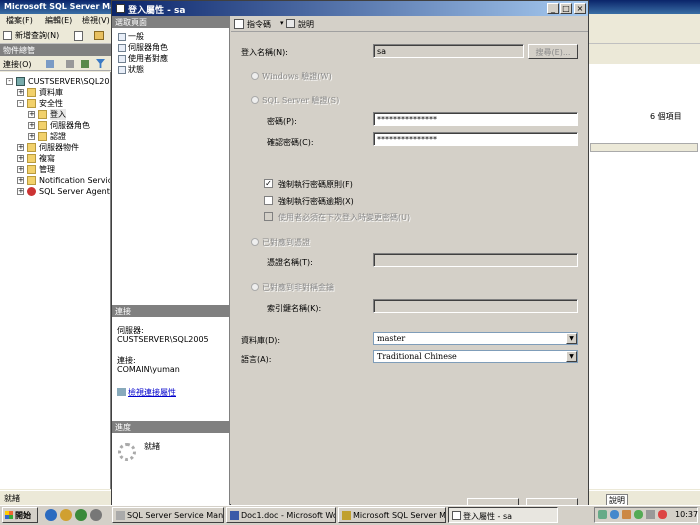 Image resolution: width=700 pixels, height=525 pixels. Describe the element at coordinates (130, 36) in the screenshot. I see `page-general: 一般` at that location.